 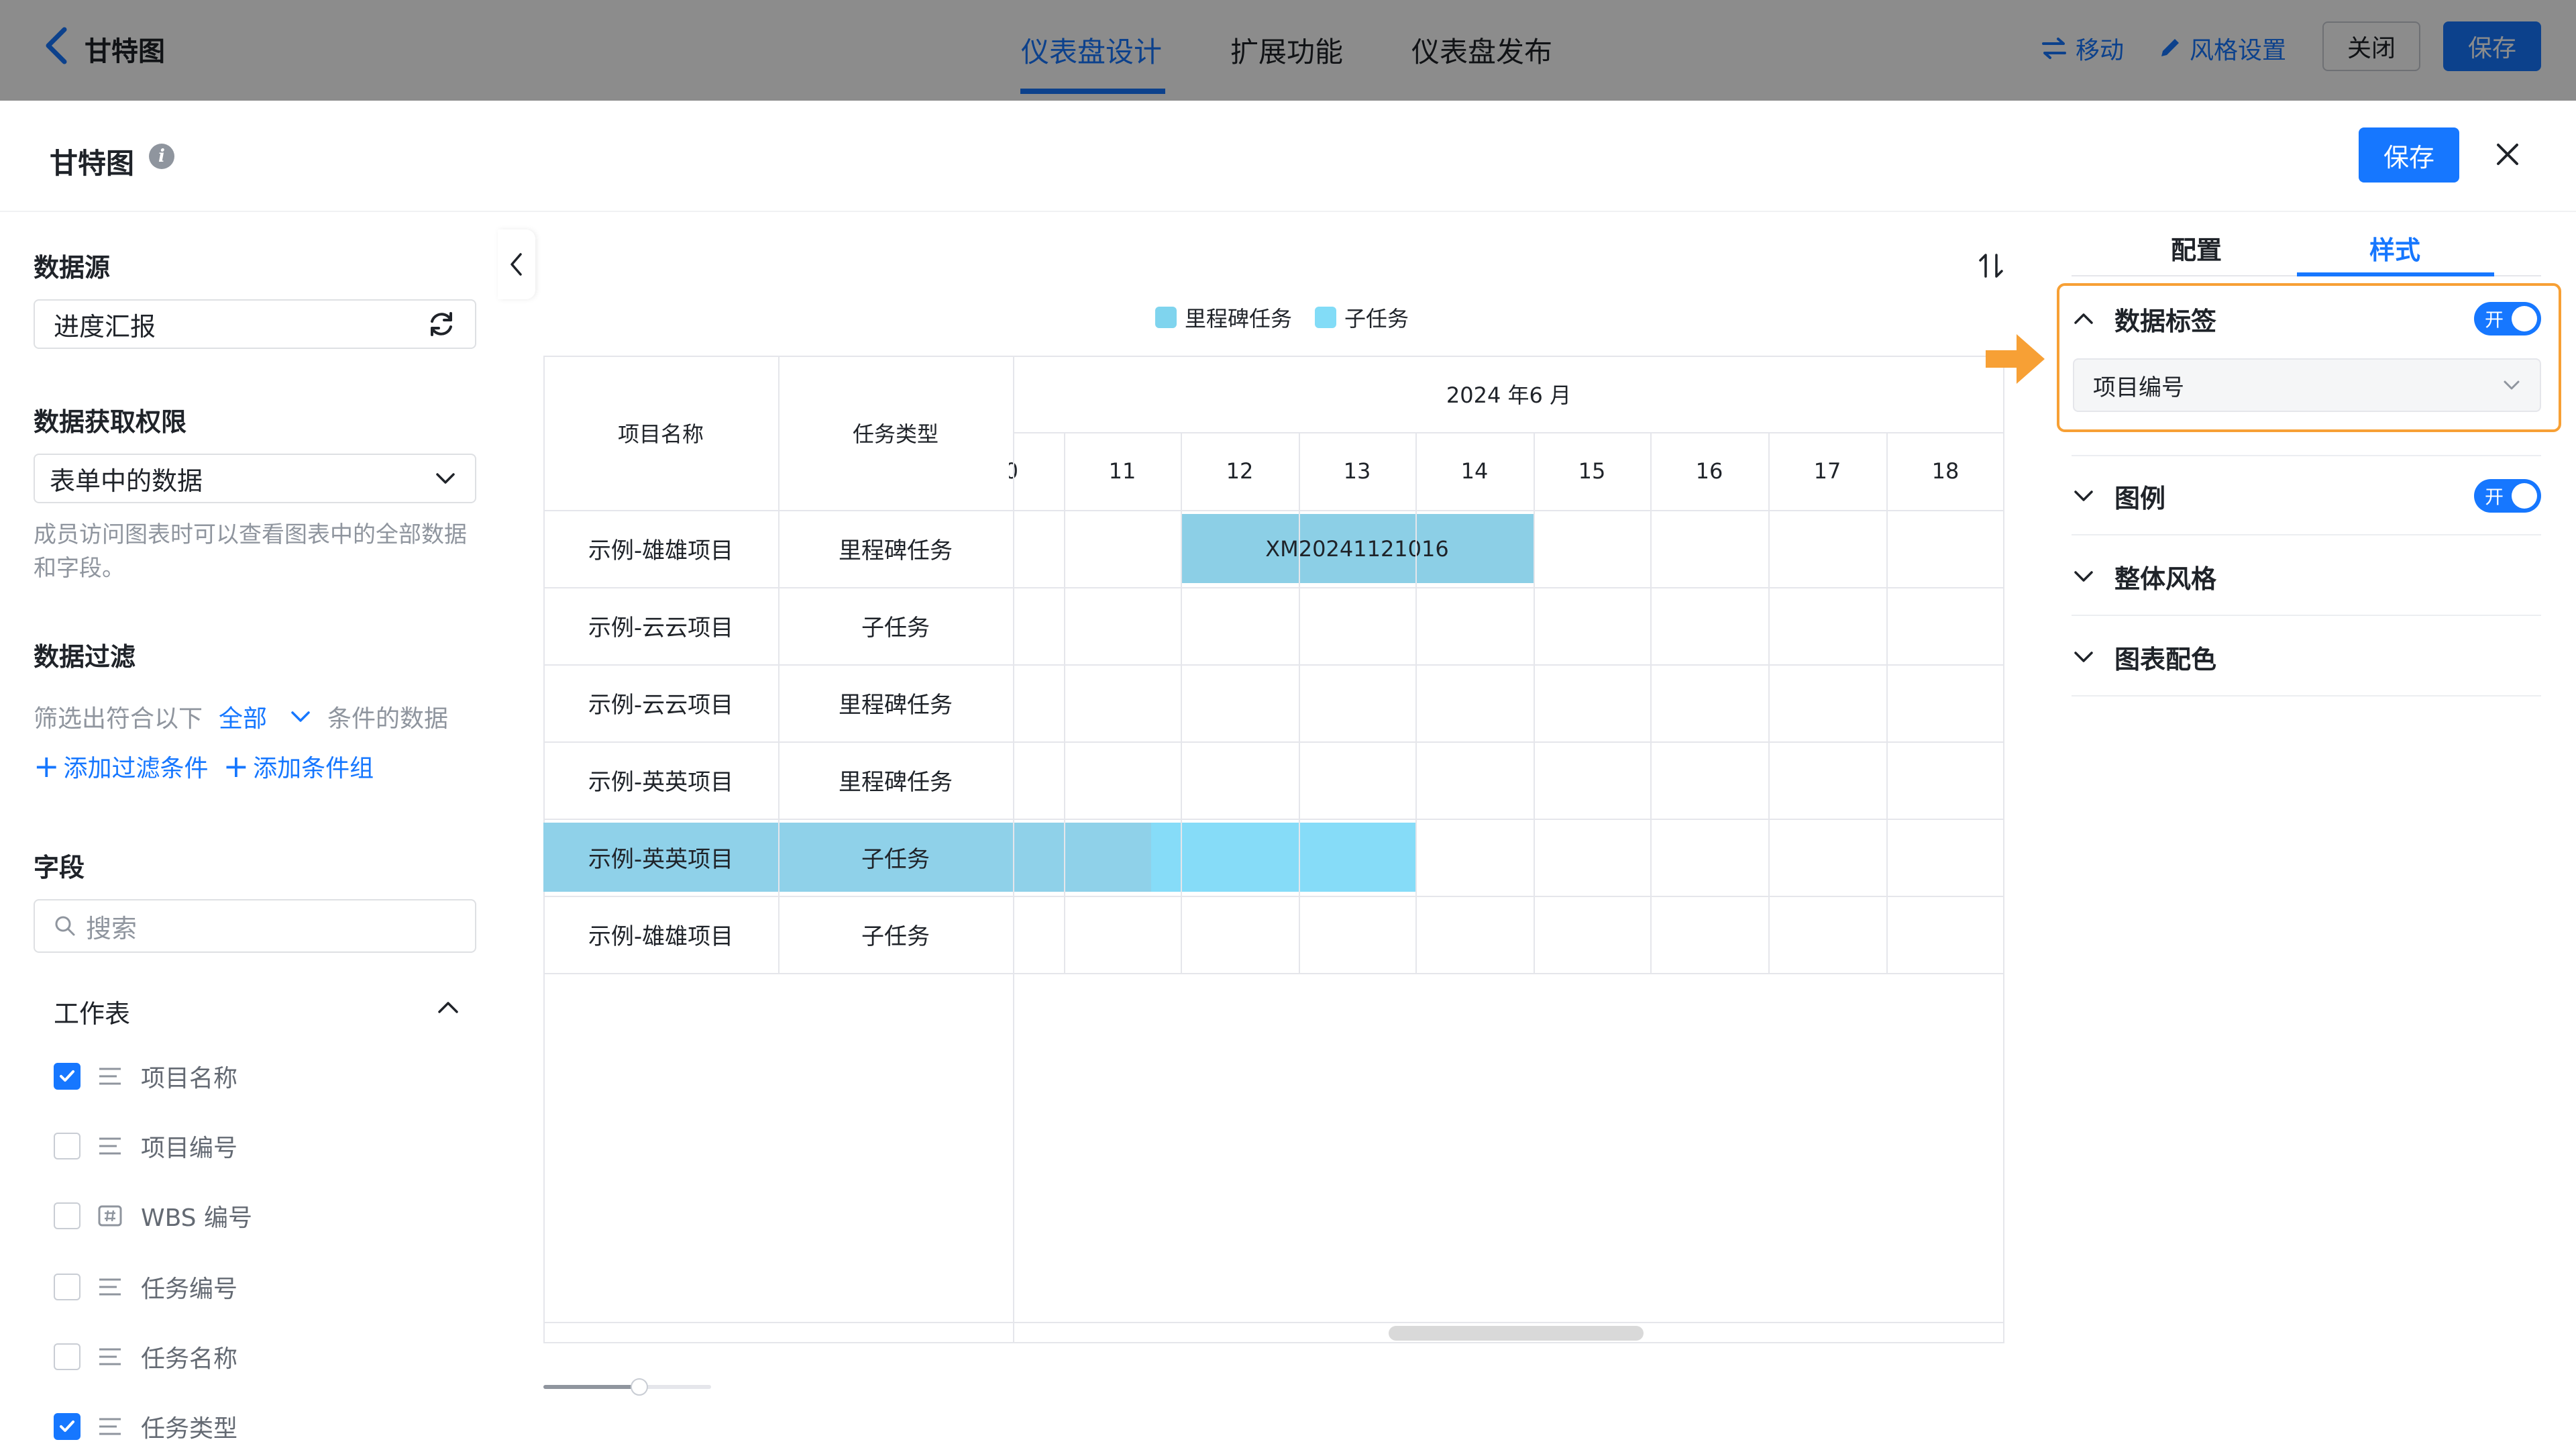 I want to click on legend-item-subtask: 子任务, so click(x=1362, y=317).